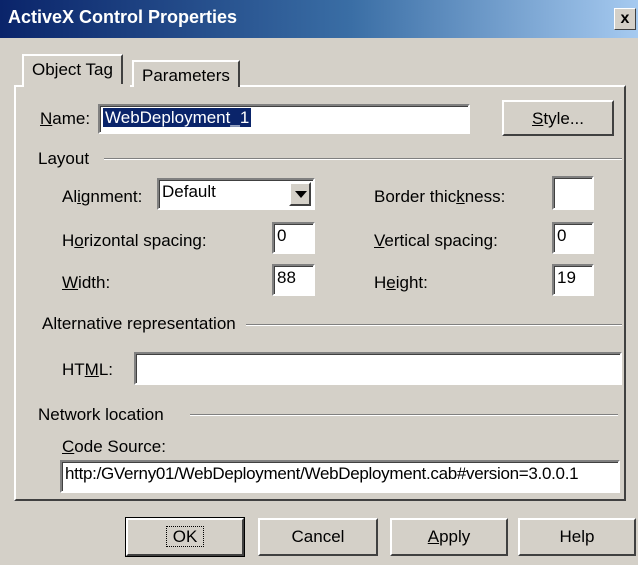 Image resolution: width=638 pixels, height=565 pixels. I want to click on vertical-spacing-input: 0, so click(573, 238).